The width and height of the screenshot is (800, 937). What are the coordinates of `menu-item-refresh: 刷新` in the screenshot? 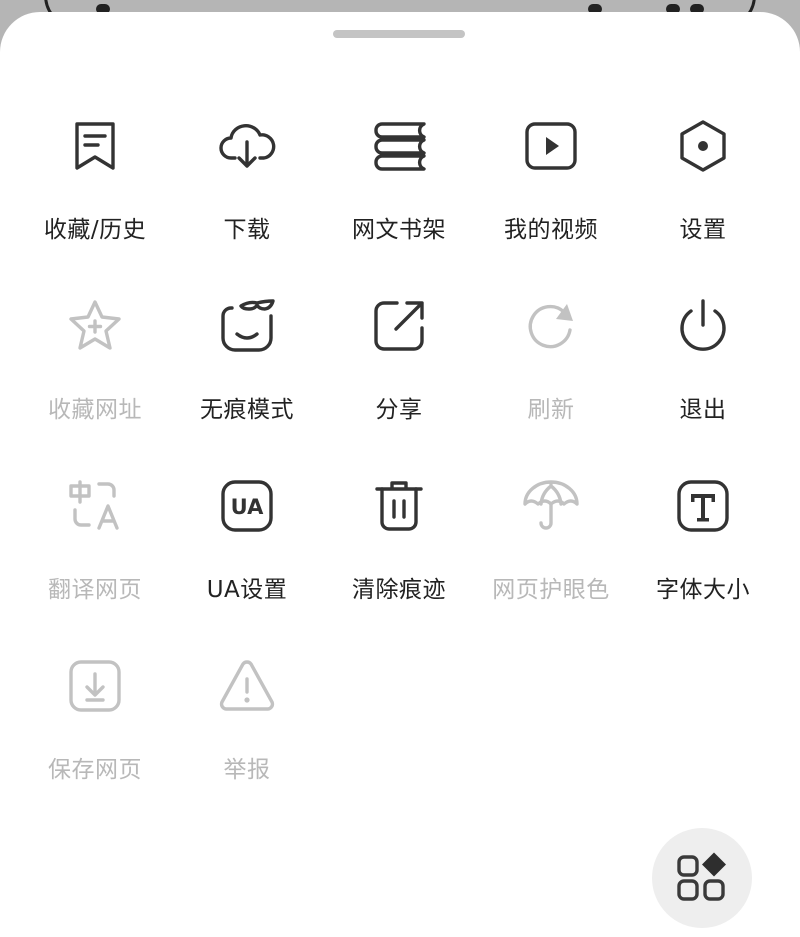 It's located at (551, 372).